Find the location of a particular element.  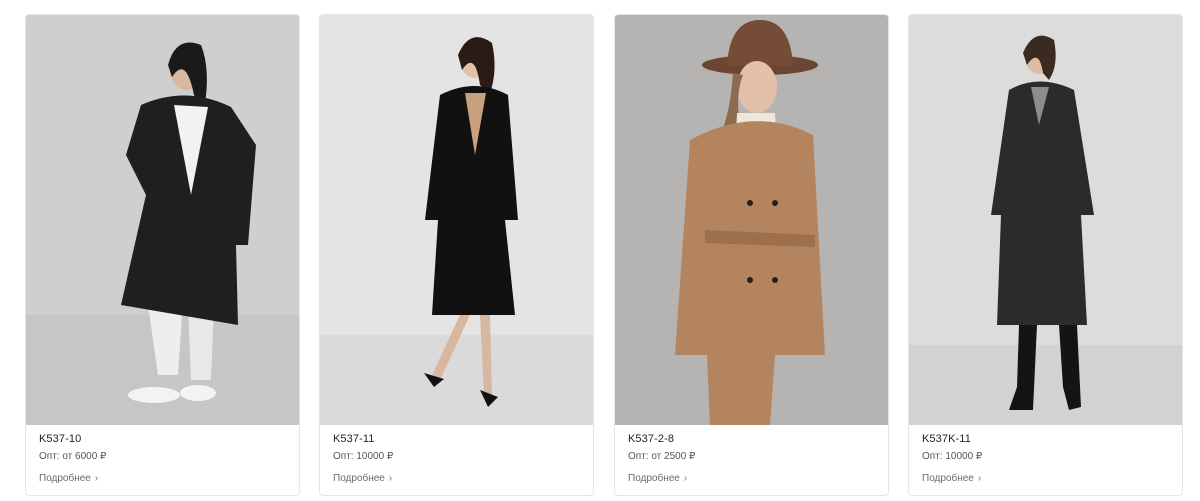

product-sku: K537-11 is located at coordinates (458, 439).